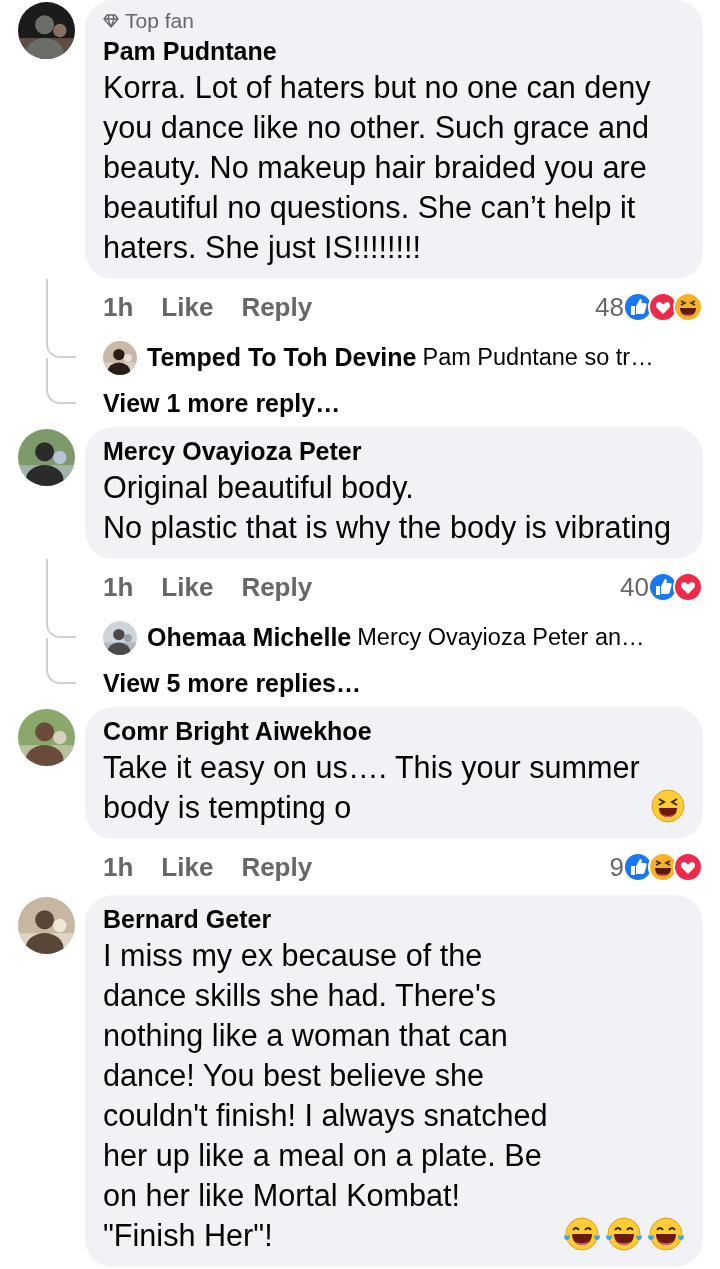 The width and height of the screenshot is (720, 1269). Describe the element at coordinates (232, 451) in the screenshot. I see `author-name: Mercy Ovayioza Peter` at that location.